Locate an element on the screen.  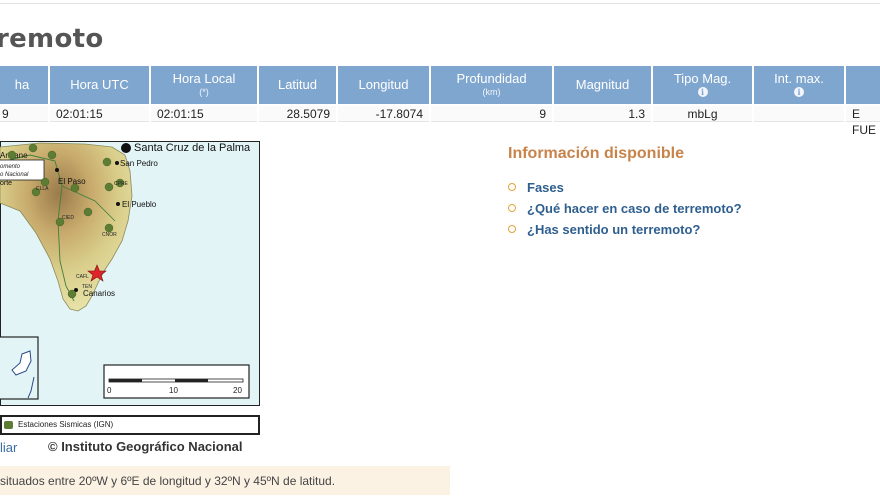
cell-profundidad: 9 is located at coordinates (491, 114).